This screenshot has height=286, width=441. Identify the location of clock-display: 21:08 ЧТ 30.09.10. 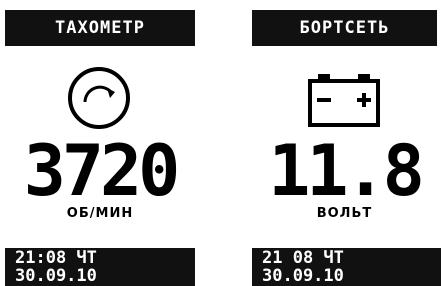
(100, 267).